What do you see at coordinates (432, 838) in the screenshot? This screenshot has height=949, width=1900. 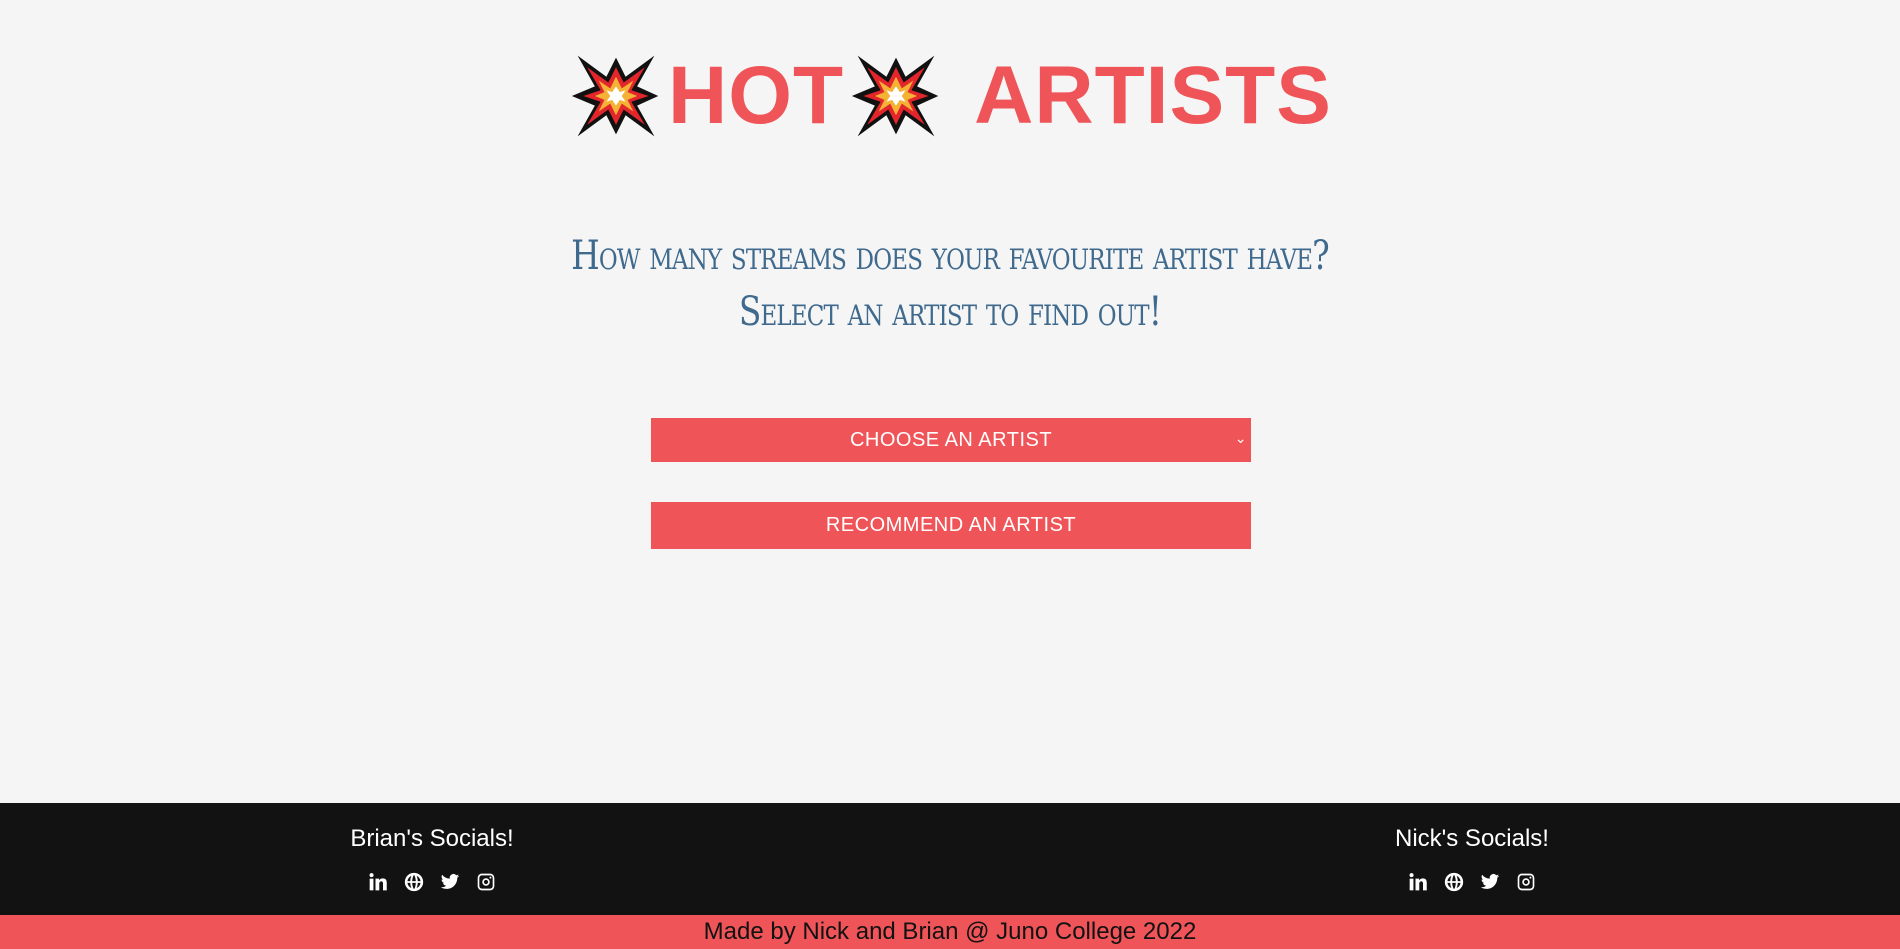 I see `brian-socials-title: Brian's Socials!` at bounding box center [432, 838].